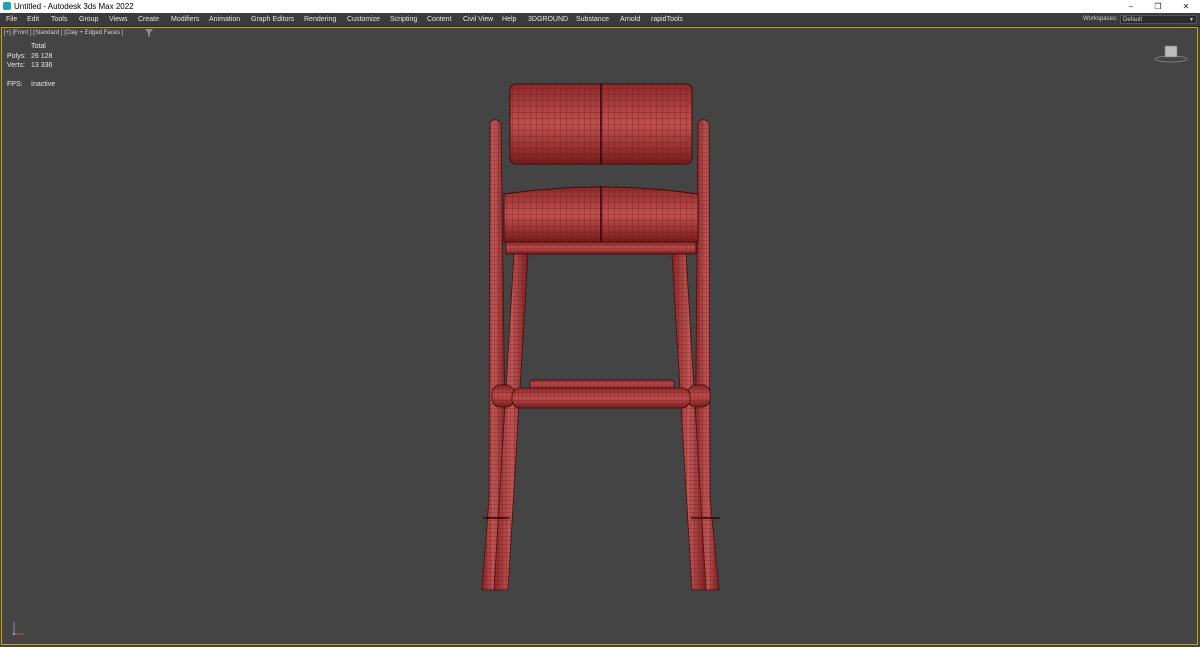  I want to click on restore-button: ❐, so click(1158, 6).